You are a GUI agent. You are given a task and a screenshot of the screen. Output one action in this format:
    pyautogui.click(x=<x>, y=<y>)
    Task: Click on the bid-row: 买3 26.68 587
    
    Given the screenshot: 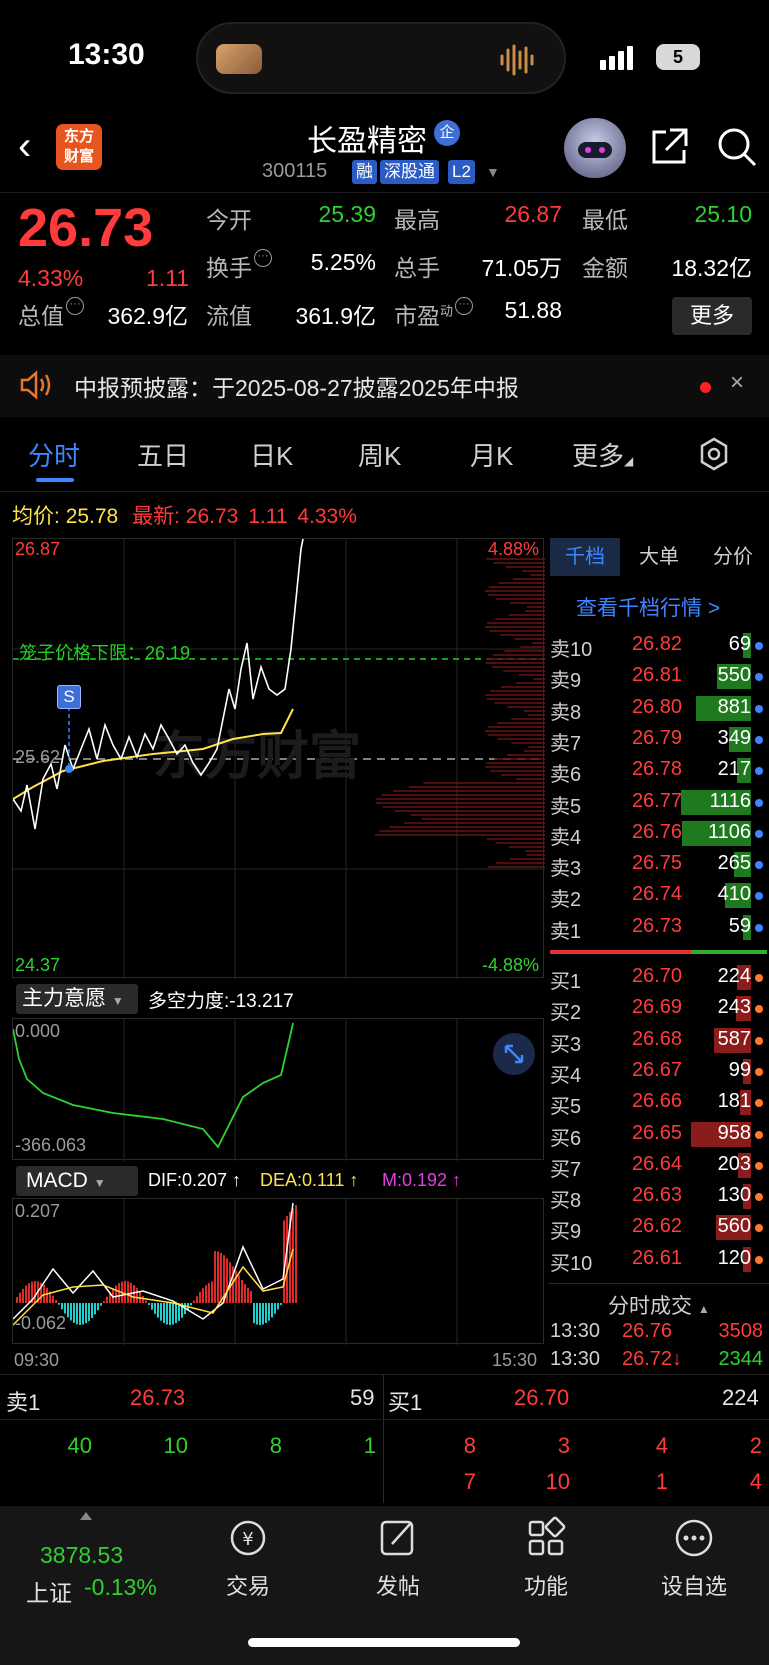 What is the action you would take?
    pyautogui.click(x=658, y=1040)
    